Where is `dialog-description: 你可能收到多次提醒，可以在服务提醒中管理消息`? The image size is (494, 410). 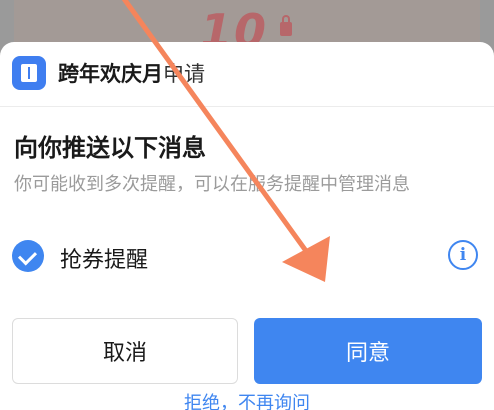 dialog-description: 你可能收到多次提醒，可以在服务提醒中管理消息 is located at coordinates (212, 184).